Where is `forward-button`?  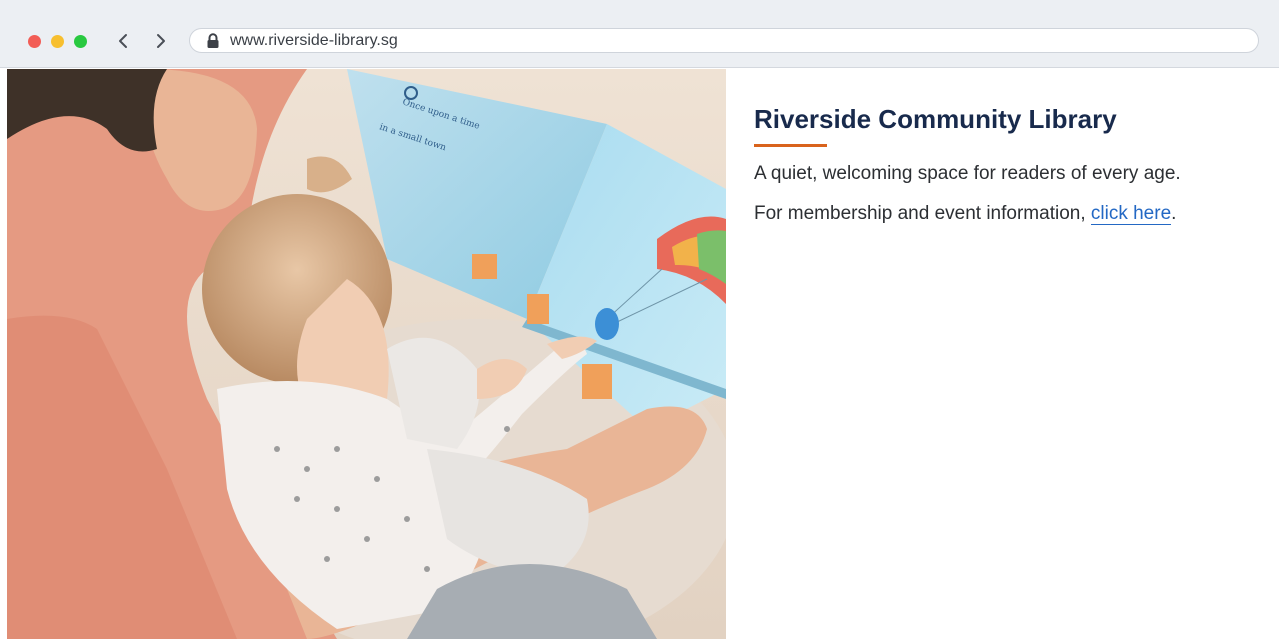 forward-button is located at coordinates (161, 41).